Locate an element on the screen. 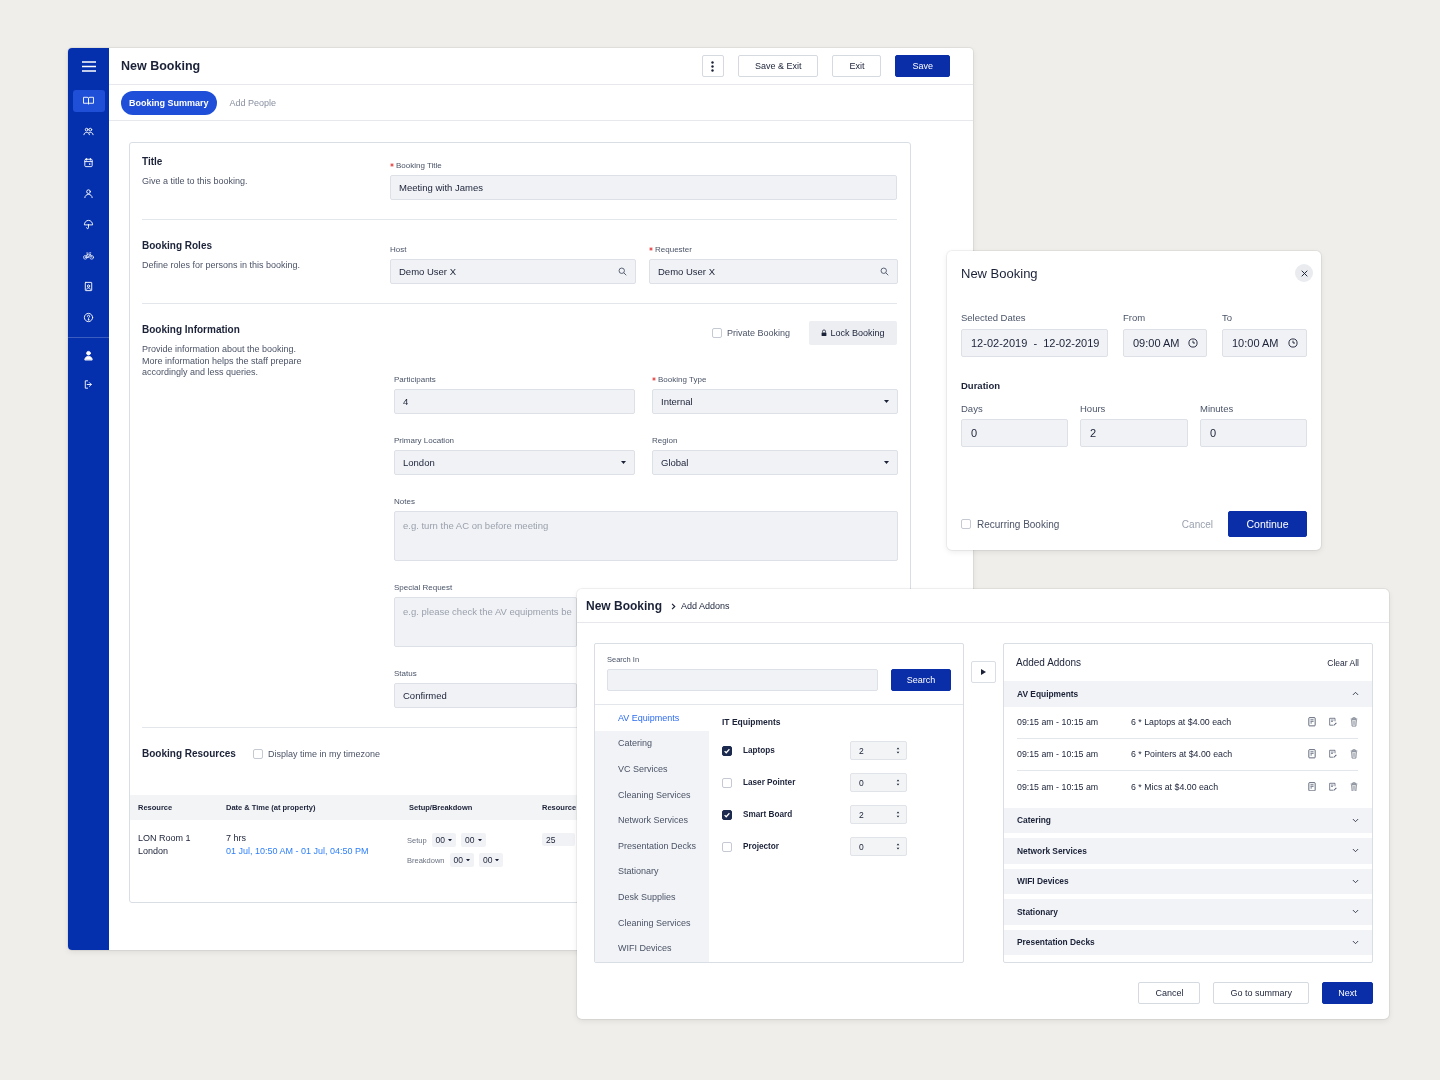 Image resolution: width=1440 pixels, height=1080 pixels. accordion-header: Presentation Decks is located at coordinates (1188, 942).